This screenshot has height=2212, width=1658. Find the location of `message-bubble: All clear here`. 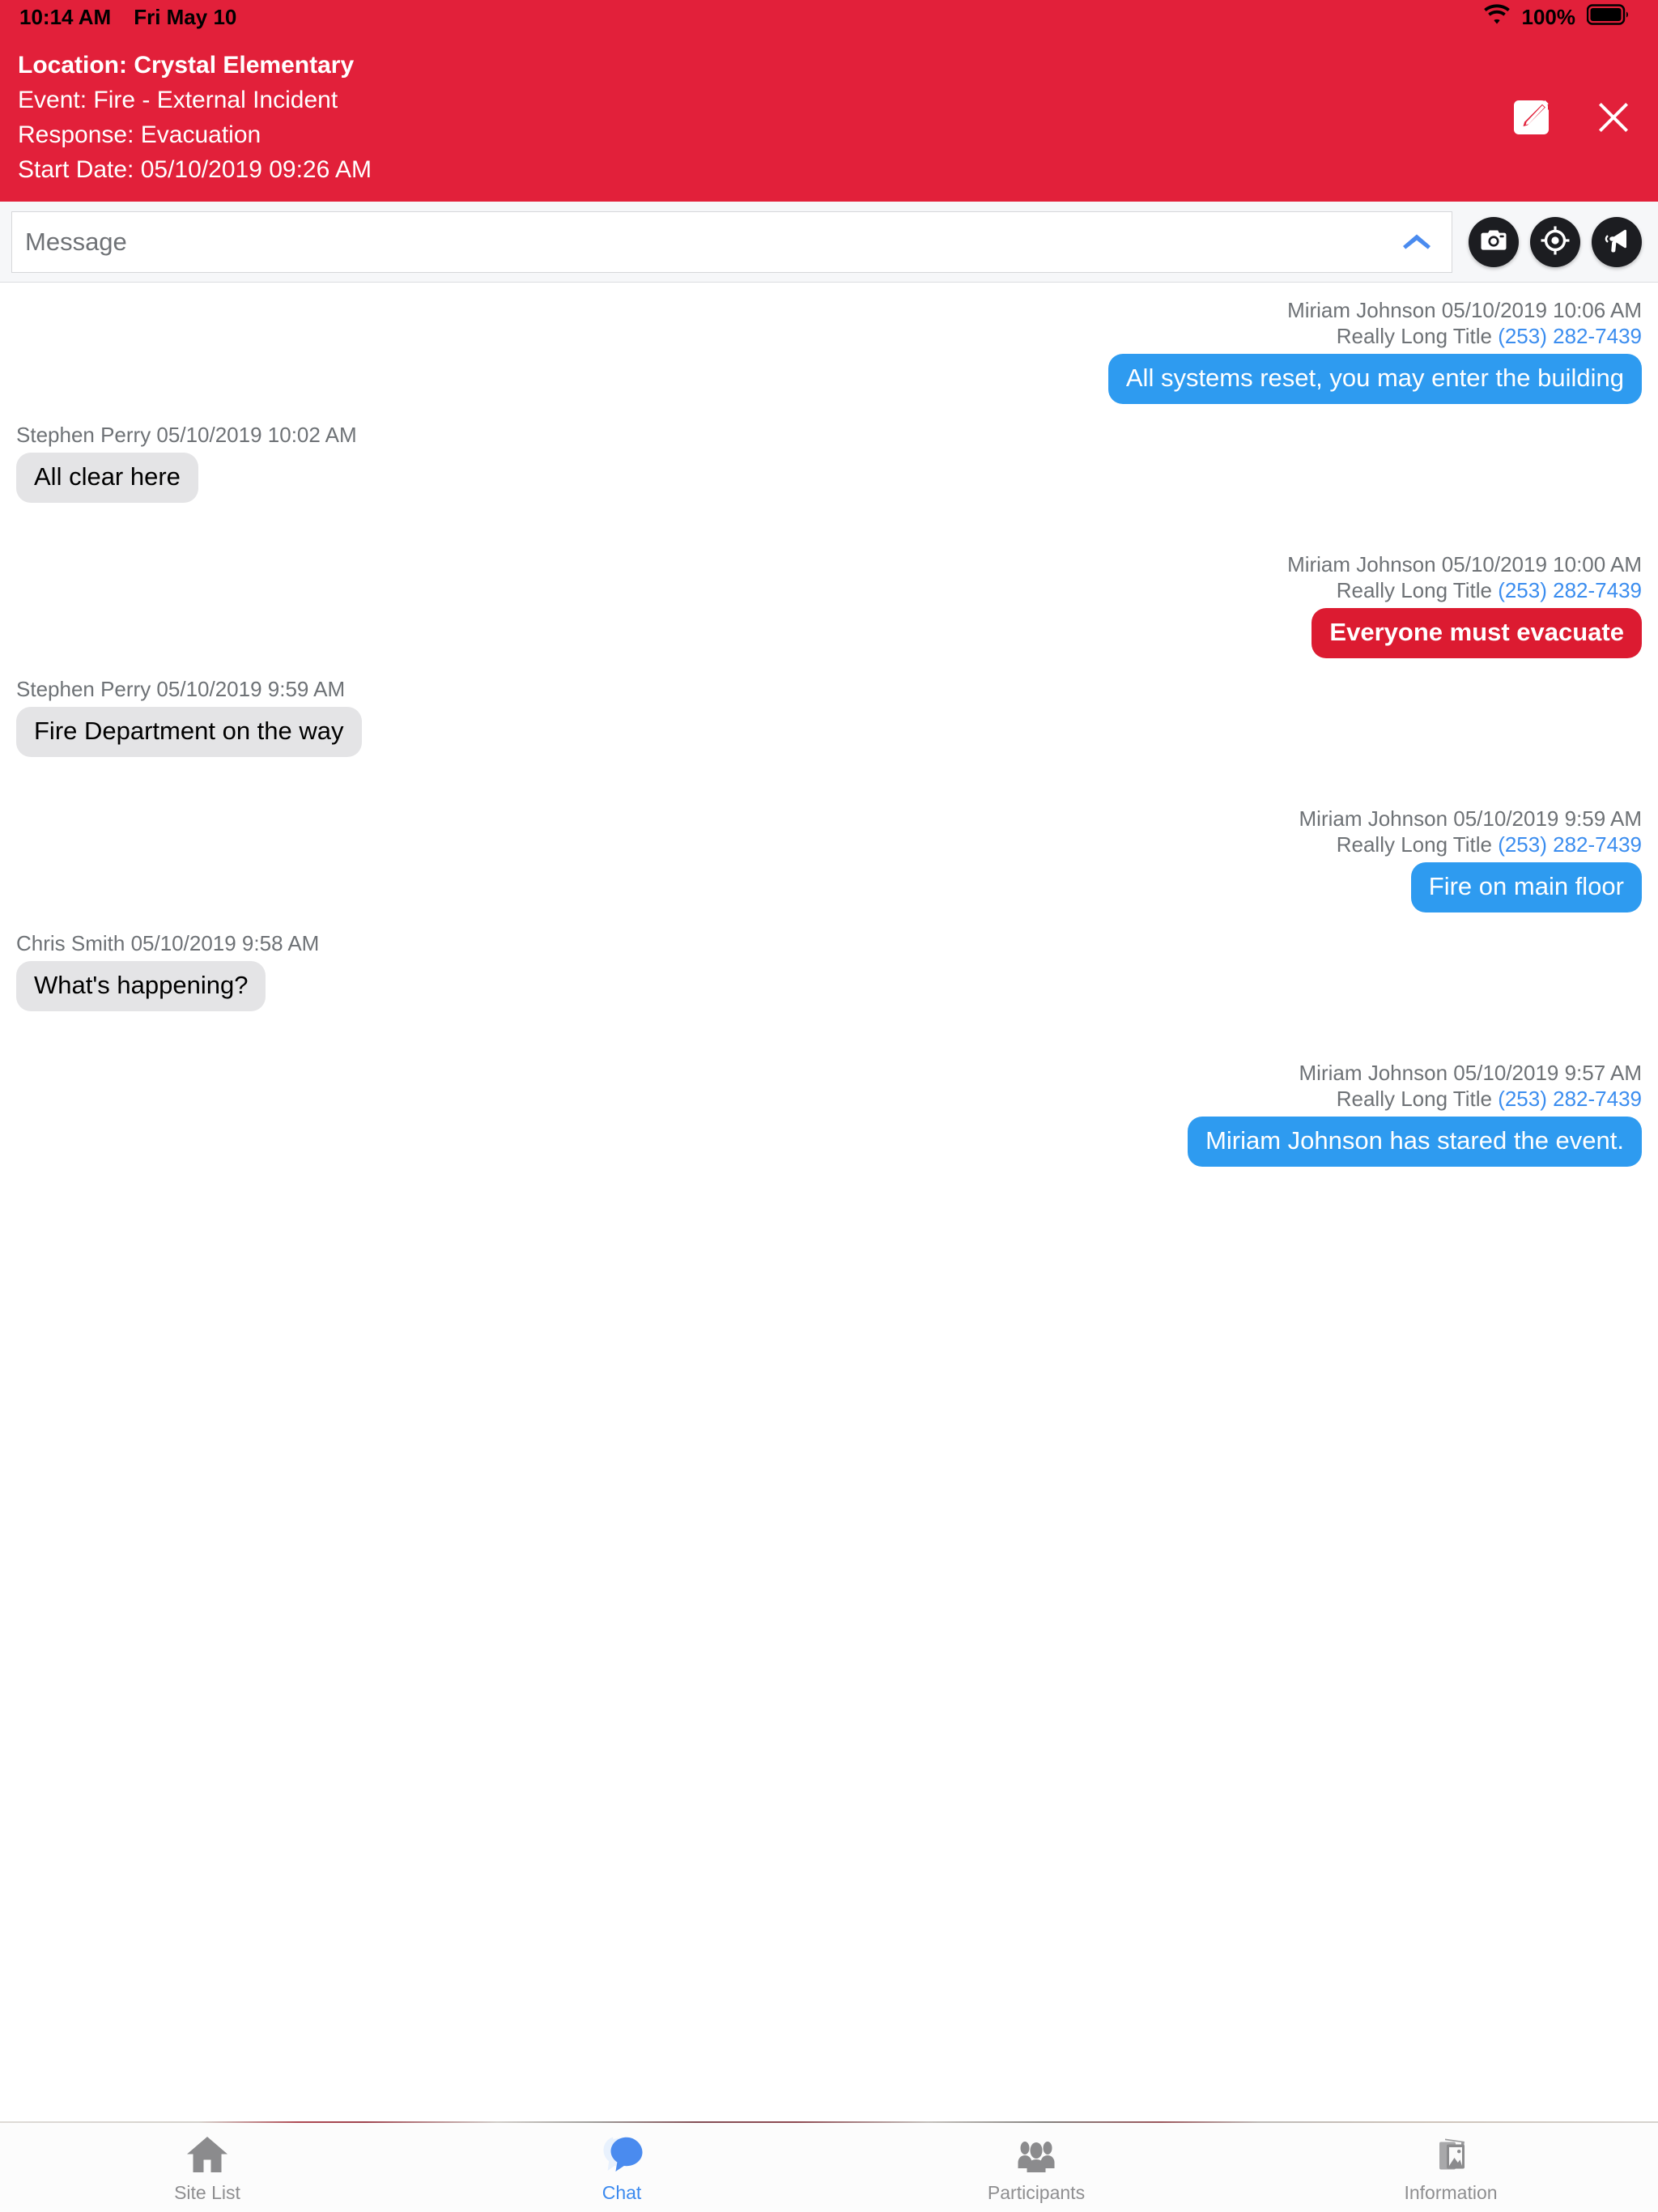

message-bubble: All clear here is located at coordinates (107, 478).